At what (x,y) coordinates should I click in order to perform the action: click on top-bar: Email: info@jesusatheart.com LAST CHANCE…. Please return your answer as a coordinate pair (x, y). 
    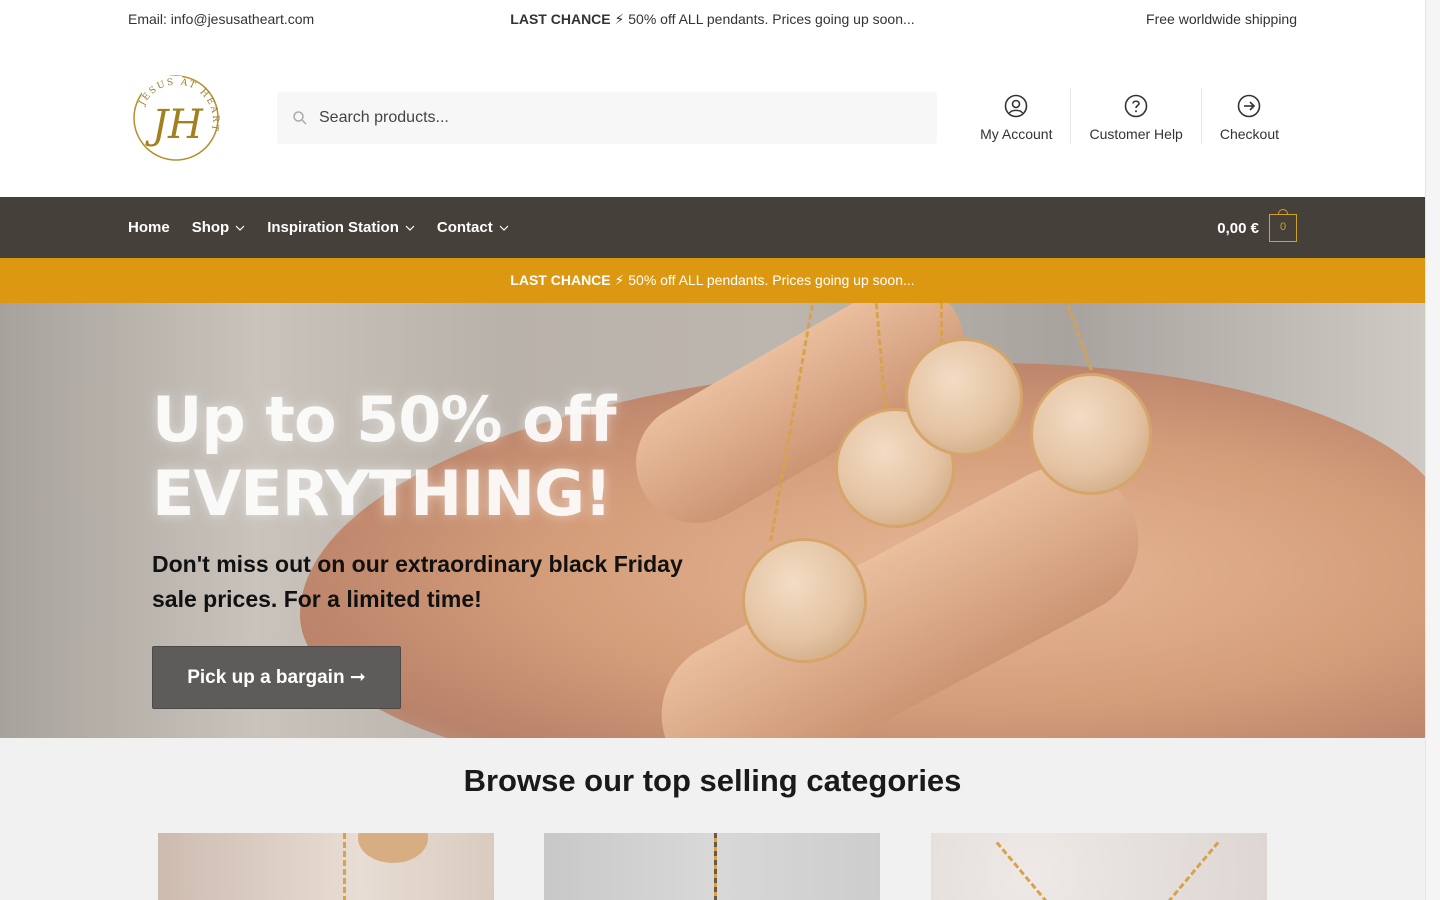
    Looking at the image, I should click on (712, 19).